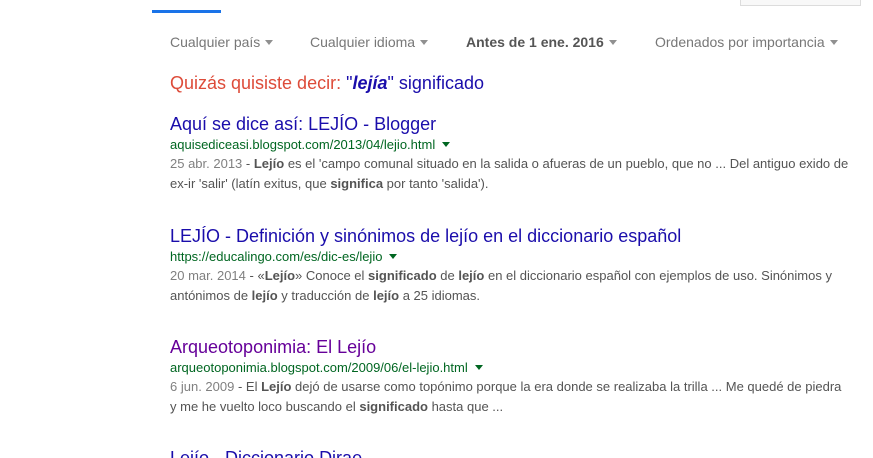 This screenshot has height=458, width=873. Describe the element at coordinates (510, 347) in the screenshot. I see `result-title-link: Arqueotoponimia: El Lejío` at that location.